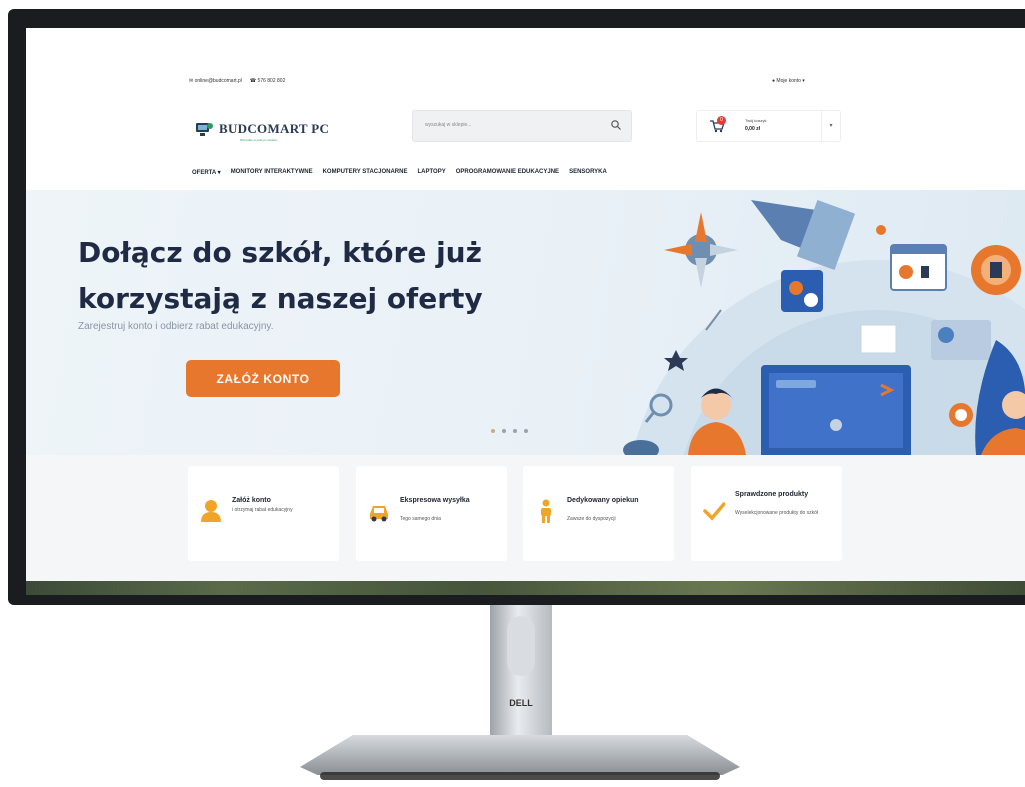 This screenshot has width=1025, height=787. I want to click on laptop-icon, so click(836, 410).